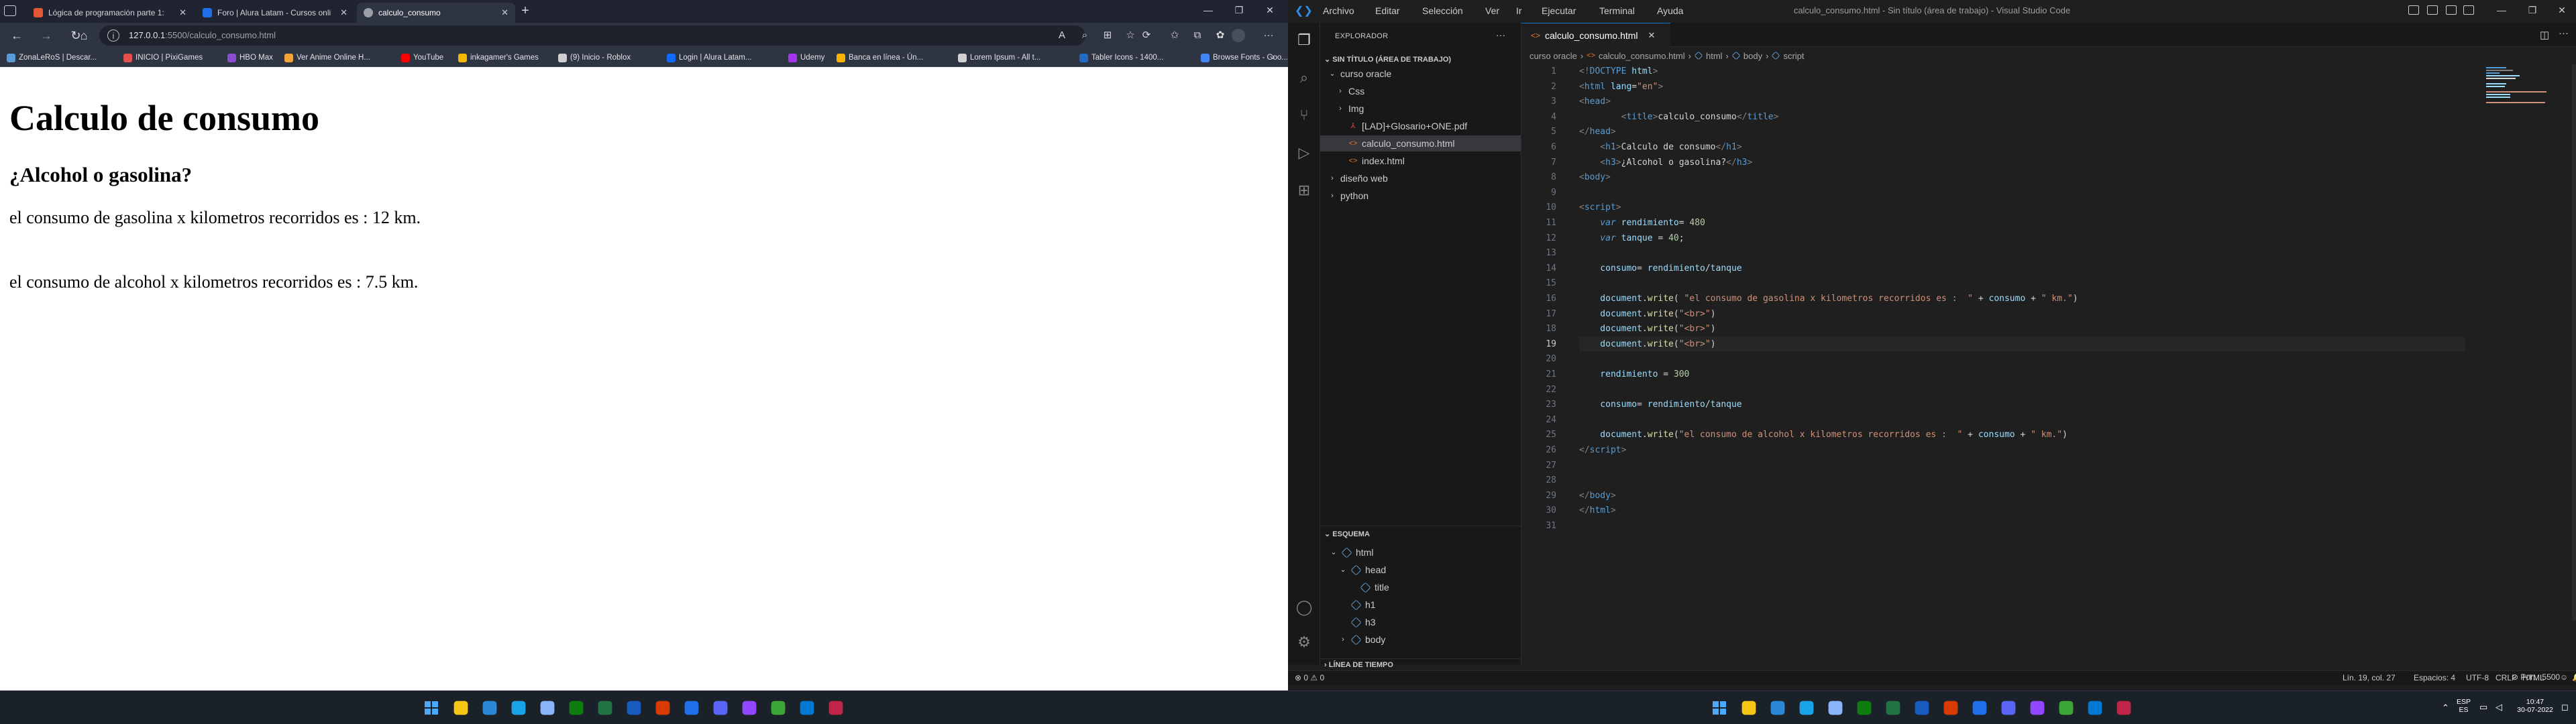  I want to click on source-control-icon: ⑂, so click(1304, 115).